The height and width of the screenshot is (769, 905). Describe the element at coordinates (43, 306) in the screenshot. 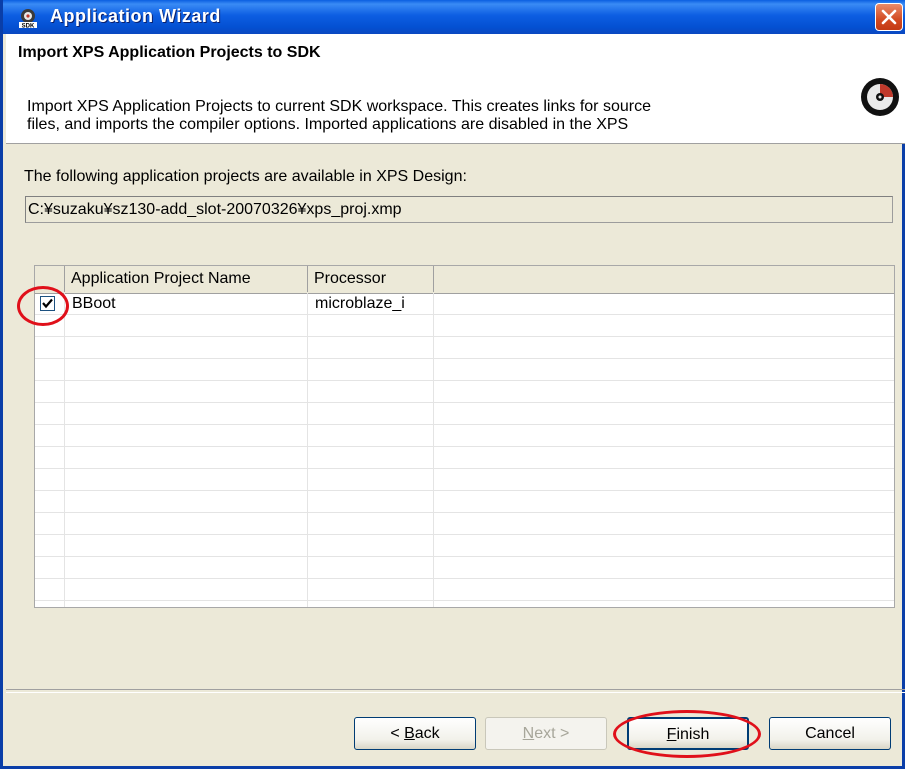

I see `checkbox-highlight-circle` at that location.